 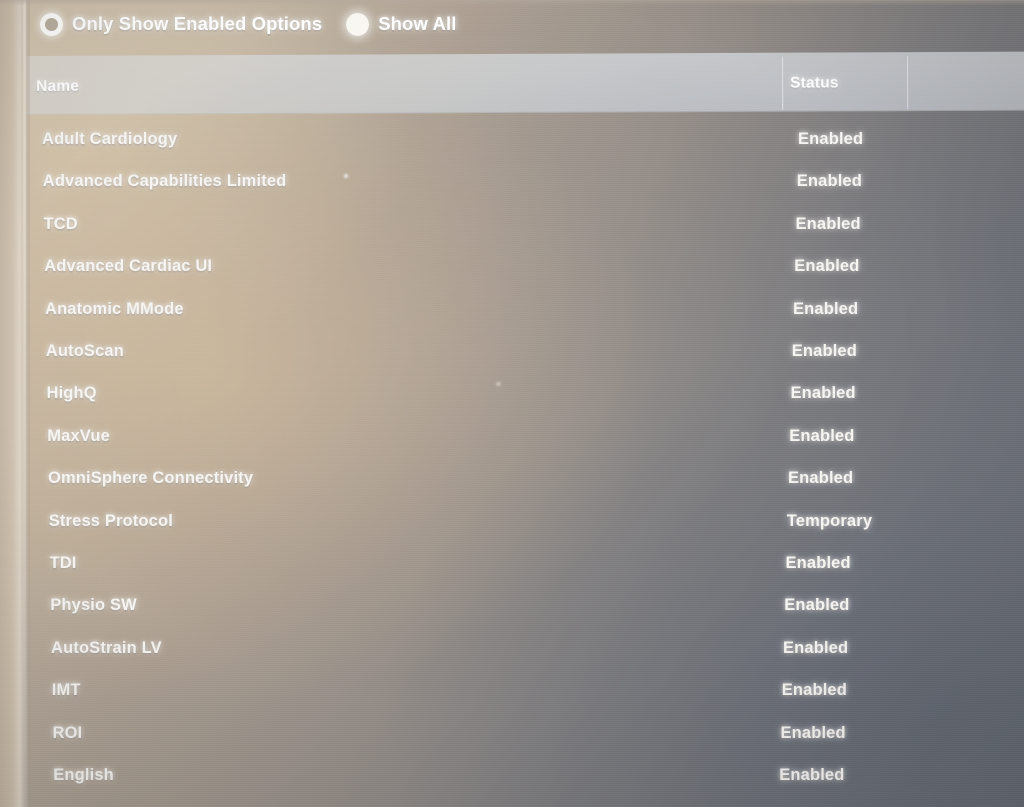 I want to click on table-header: Name Status, so click(x=524, y=83).